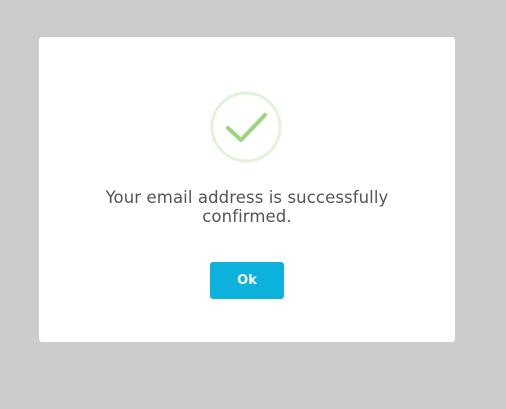 The height and width of the screenshot is (409, 506). I want to click on success-ring, so click(246, 127).